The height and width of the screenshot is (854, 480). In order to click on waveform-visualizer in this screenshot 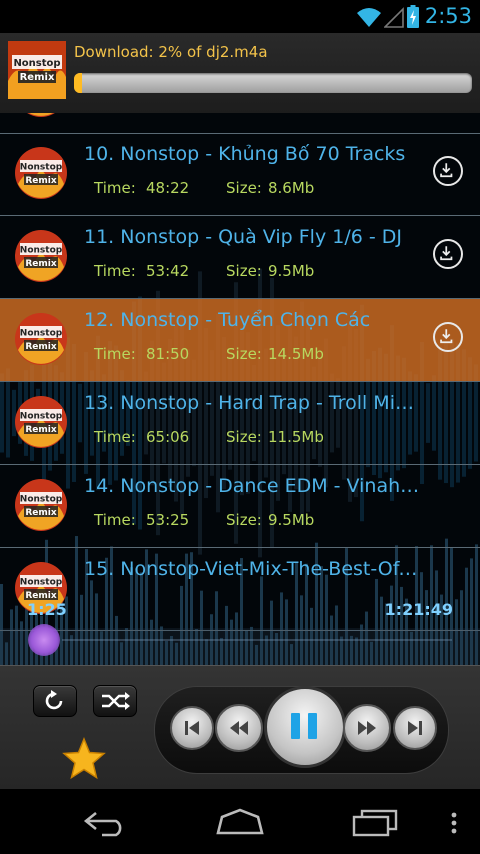, I will do `click(240, 646)`.